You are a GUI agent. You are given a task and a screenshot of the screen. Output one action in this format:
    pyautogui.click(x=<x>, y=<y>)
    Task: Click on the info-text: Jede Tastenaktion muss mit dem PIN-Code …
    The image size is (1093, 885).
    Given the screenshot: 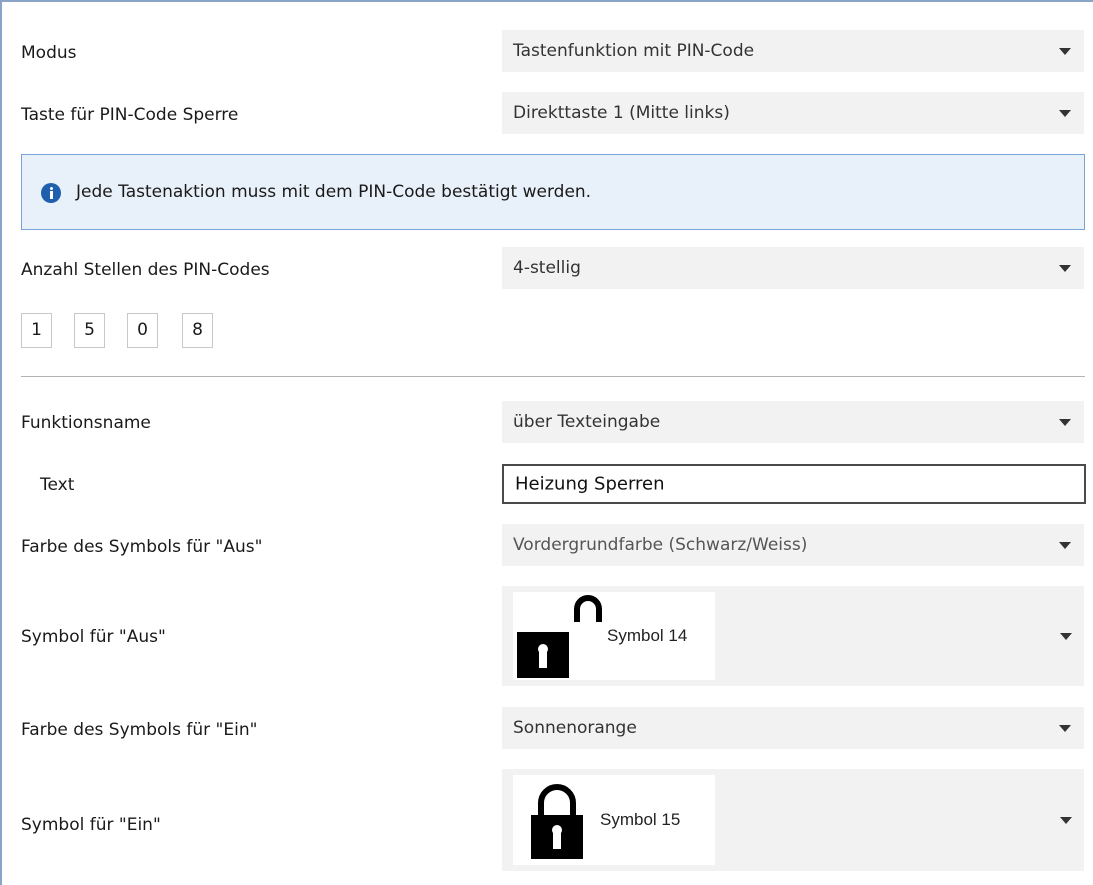 What is the action you would take?
    pyautogui.click(x=334, y=192)
    